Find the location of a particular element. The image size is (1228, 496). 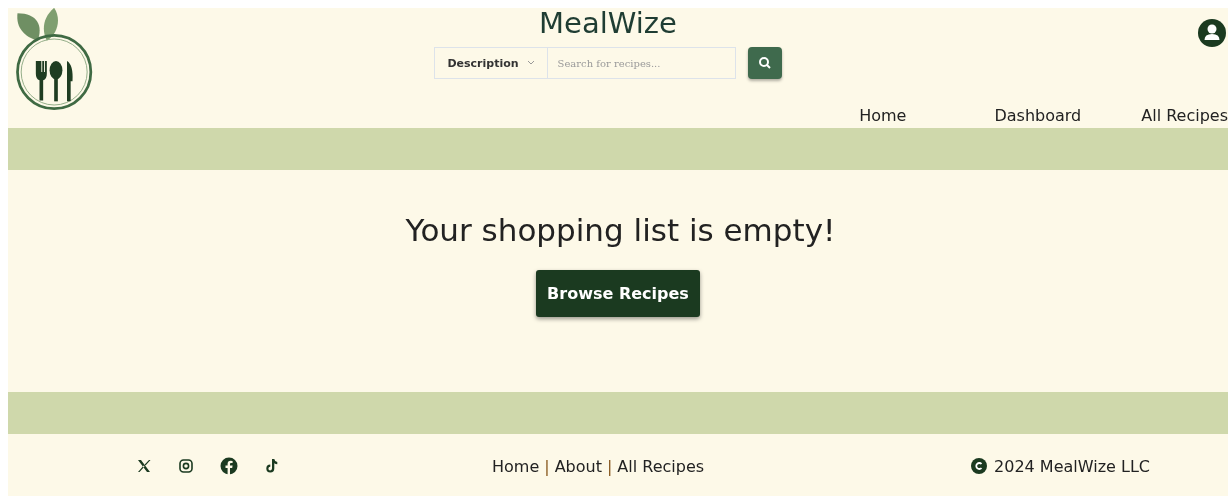

user-icon is located at coordinates (1212, 33).